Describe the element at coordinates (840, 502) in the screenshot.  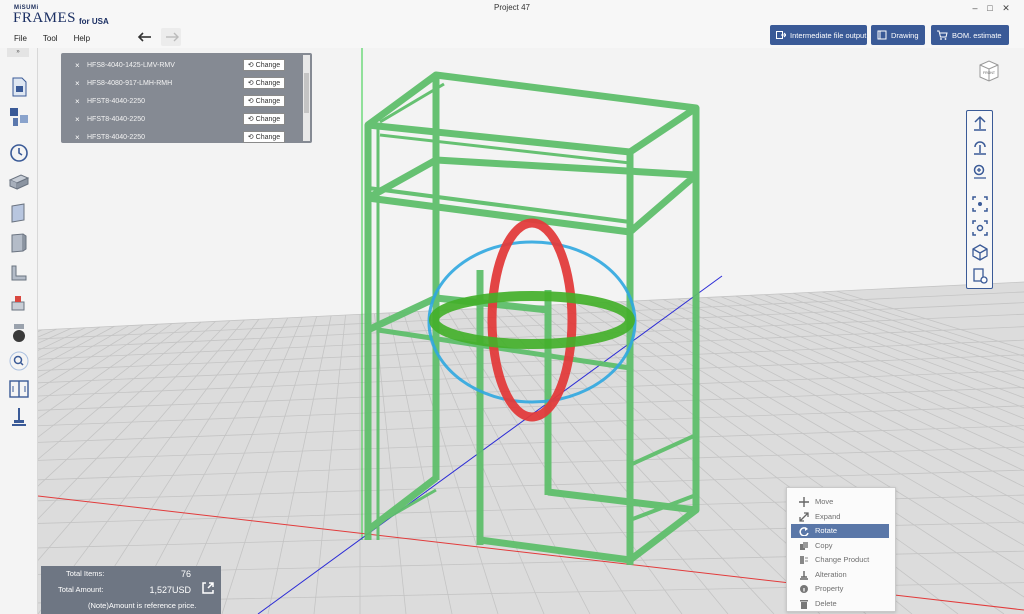
I see `context-menu-item-move: Move` at that location.